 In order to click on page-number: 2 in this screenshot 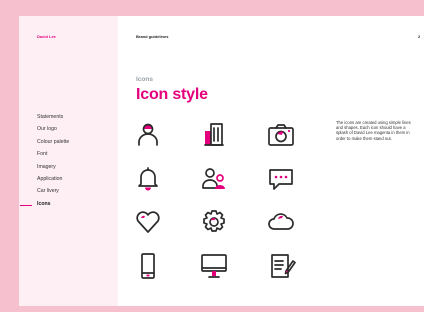, I will do `click(419, 36)`.